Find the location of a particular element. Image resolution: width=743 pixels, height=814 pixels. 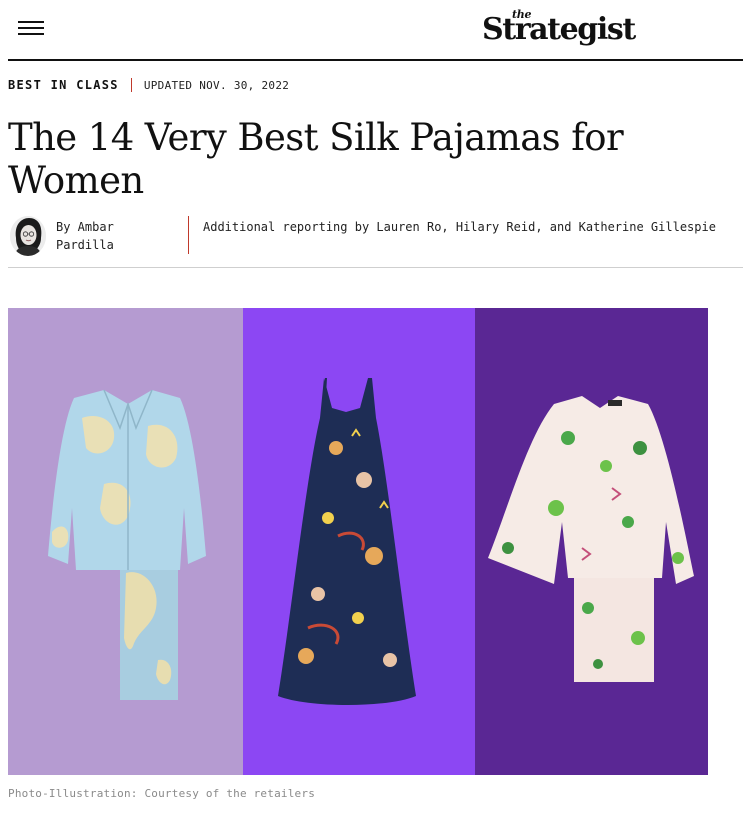

strategist-logo: the Strategist is located at coordinates (562, 29).